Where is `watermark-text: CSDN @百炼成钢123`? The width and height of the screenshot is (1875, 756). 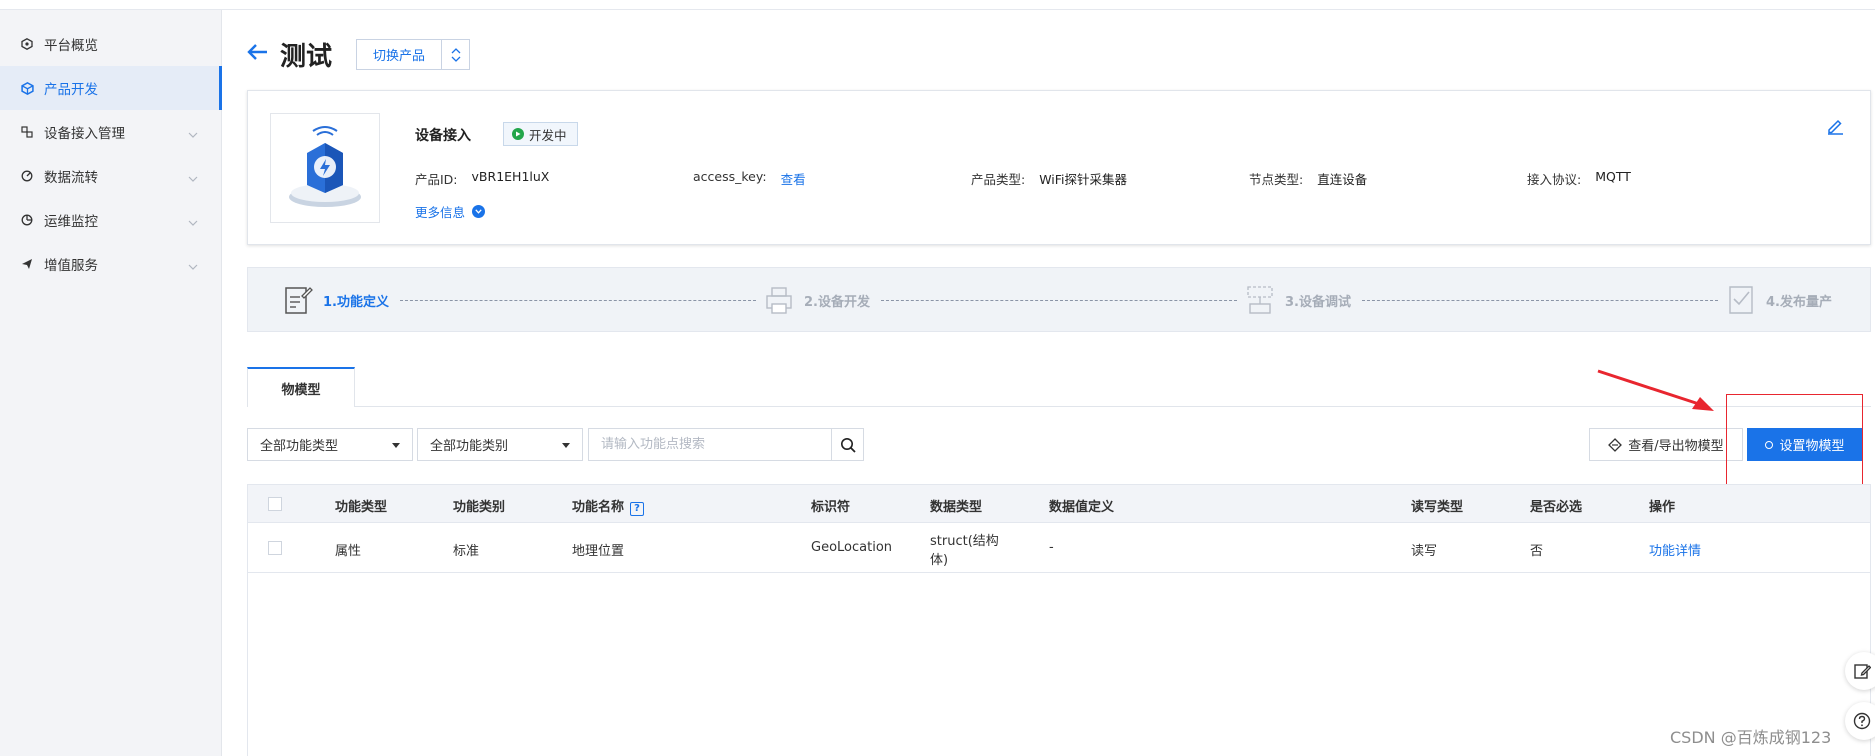
watermark-text: CSDN @百炼成钢123 is located at coordinates (1751, 737).